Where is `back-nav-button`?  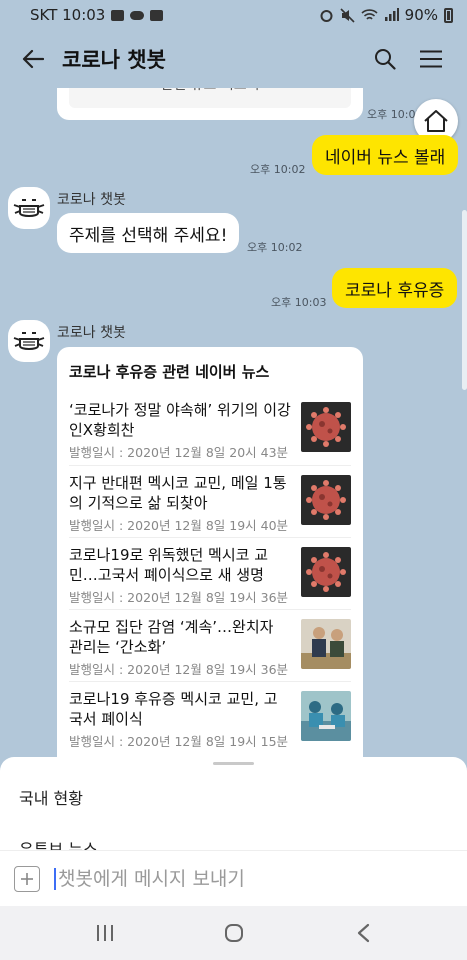
back-nav-button is located at coordinates (363, 933).